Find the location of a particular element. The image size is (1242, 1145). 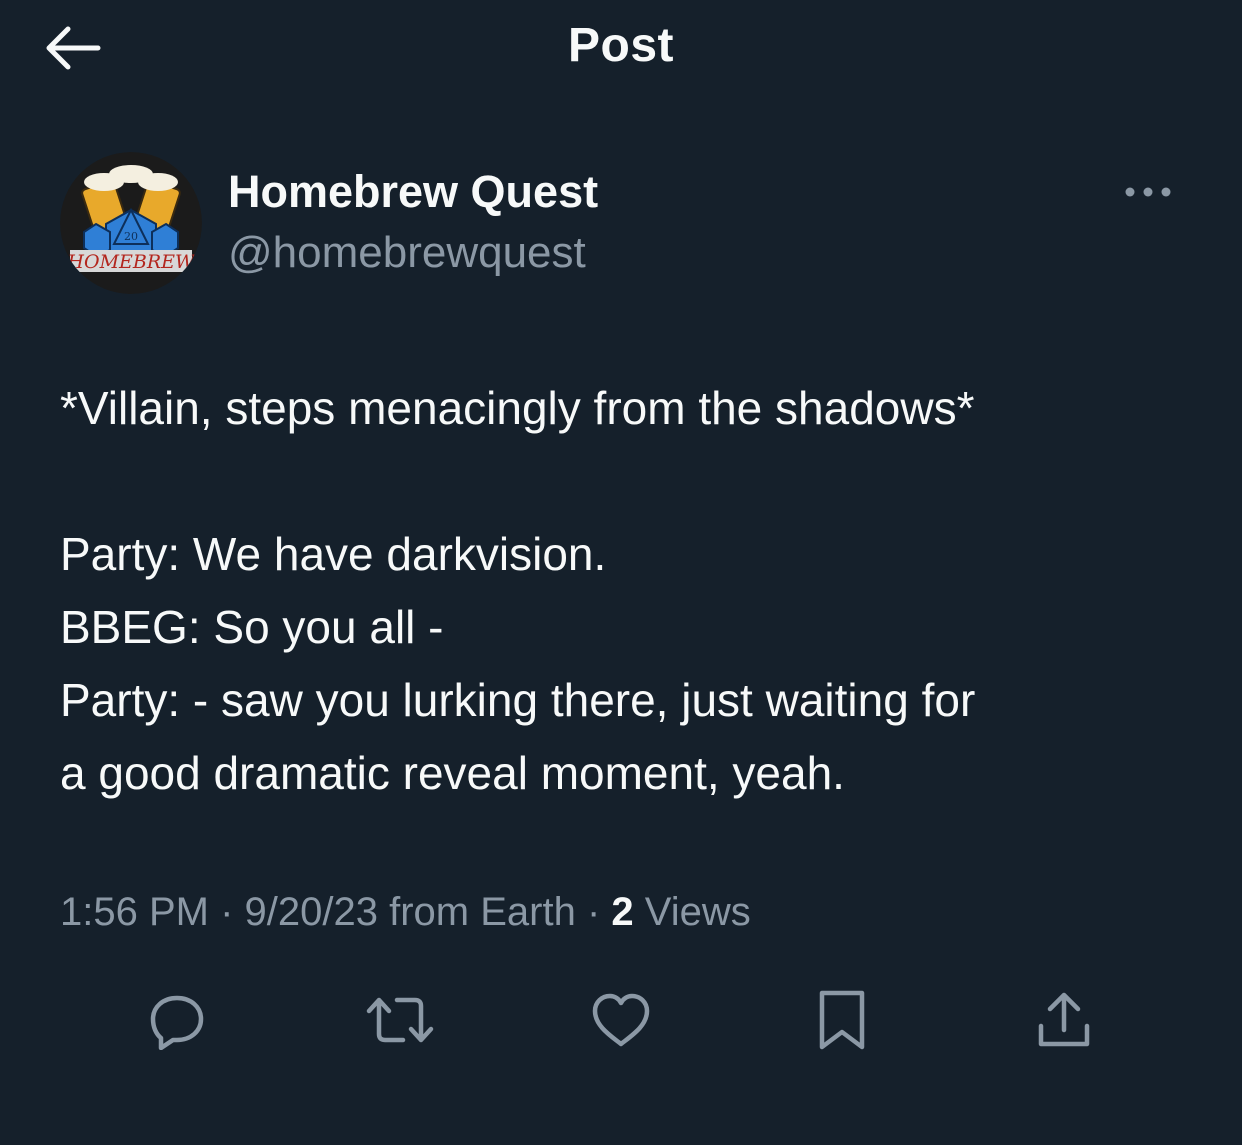

repost-icon is located at coordinates (400, 1020).